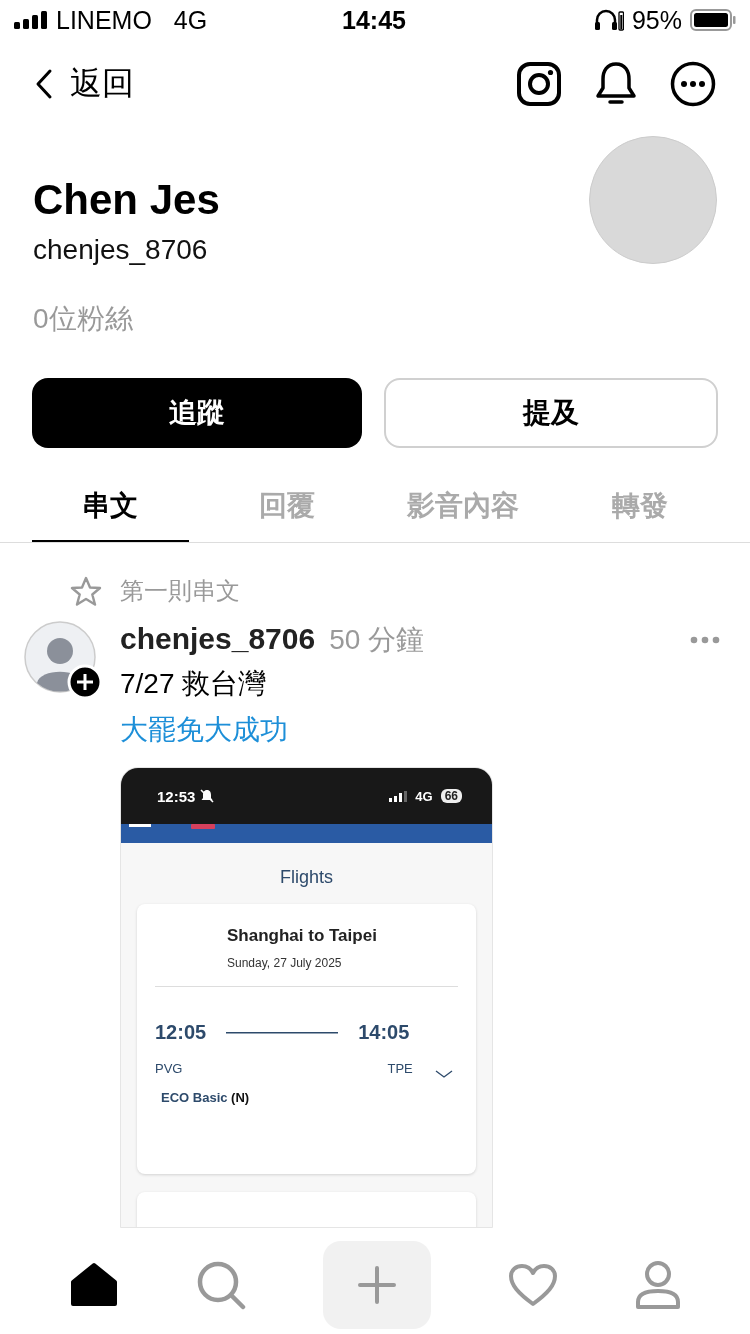 The image size is (750, 1334). What do you see at coordinates (713, 20) in the screenshot?
I see `battery-icon` at bounding box center [713, 20].